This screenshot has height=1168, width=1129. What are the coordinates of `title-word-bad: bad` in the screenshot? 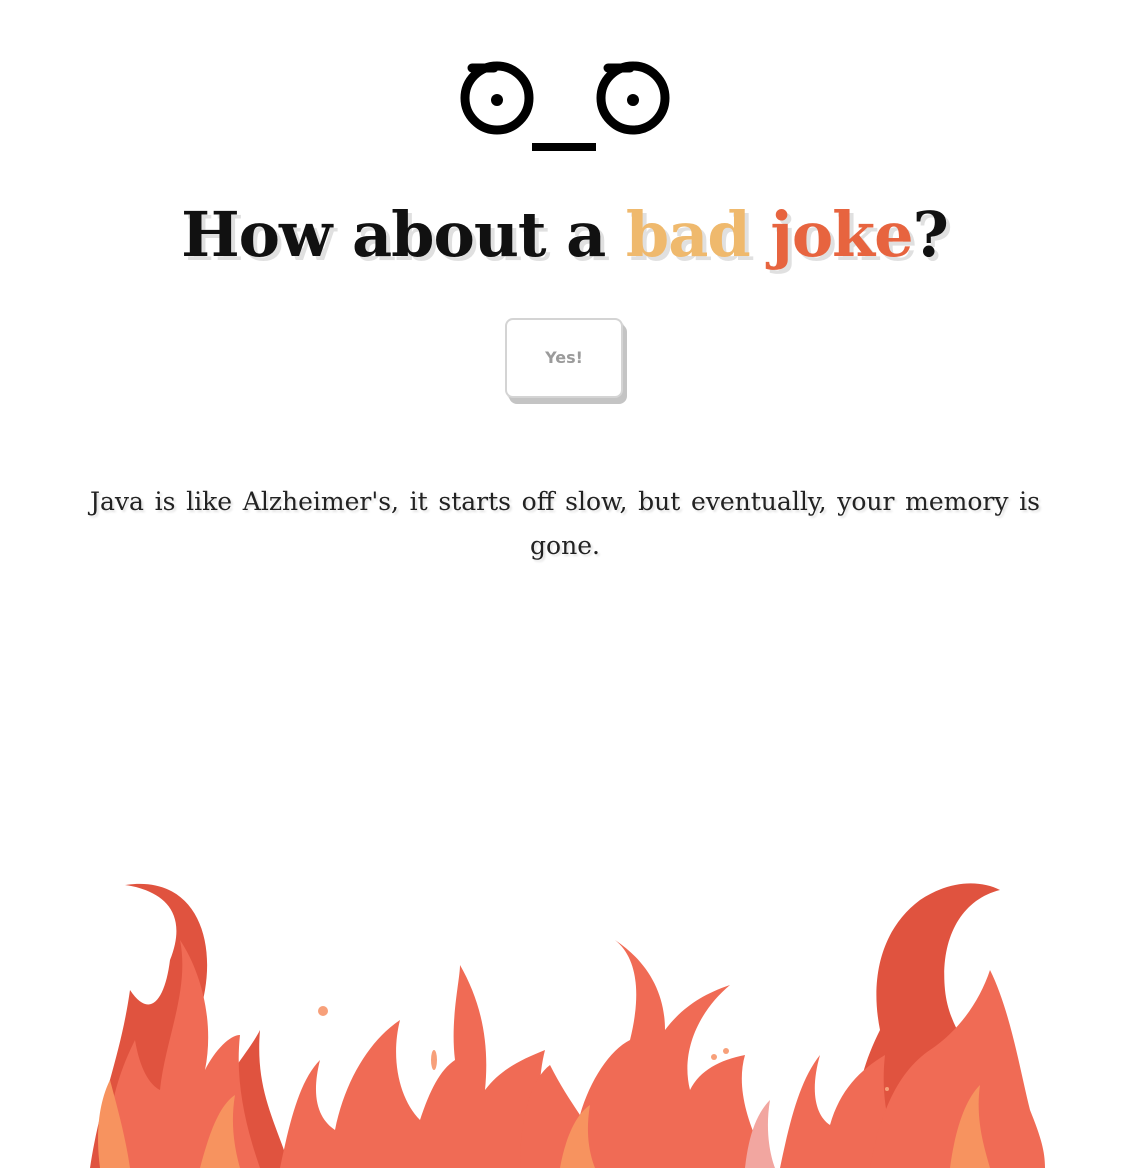 It's located at (688, 234).